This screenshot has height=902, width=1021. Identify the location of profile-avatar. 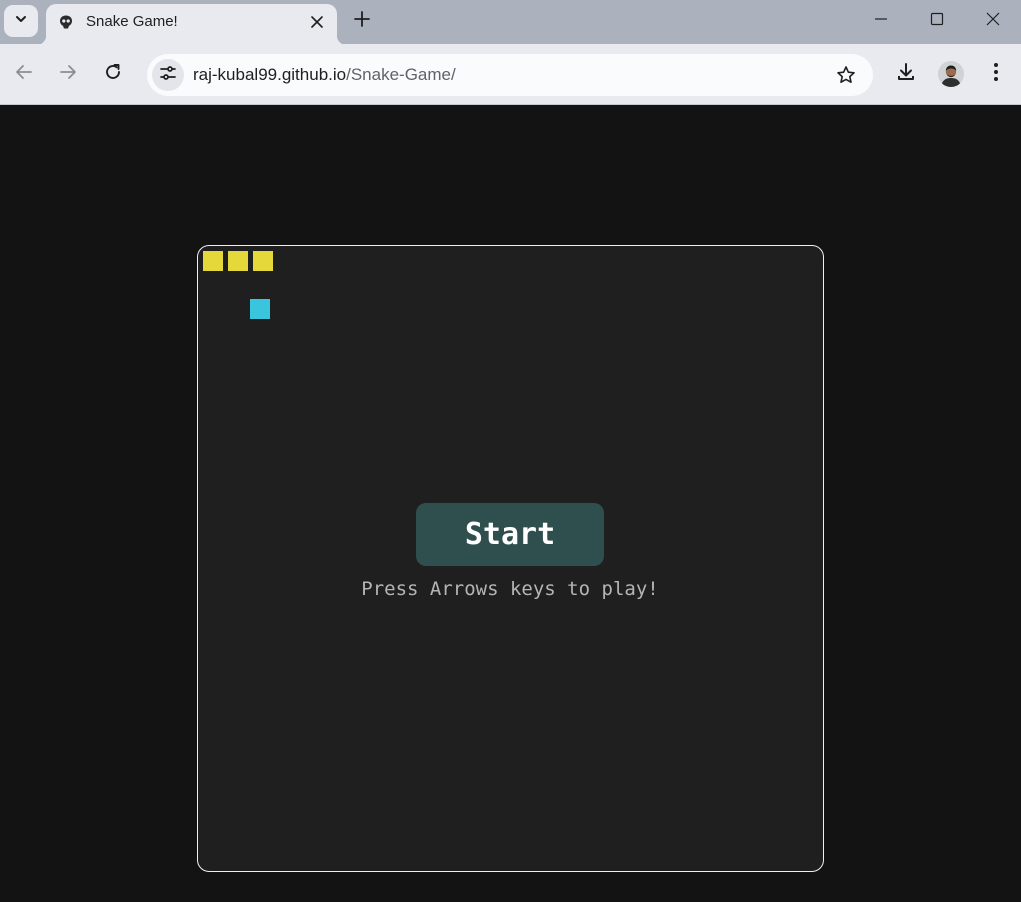
(951, 74).